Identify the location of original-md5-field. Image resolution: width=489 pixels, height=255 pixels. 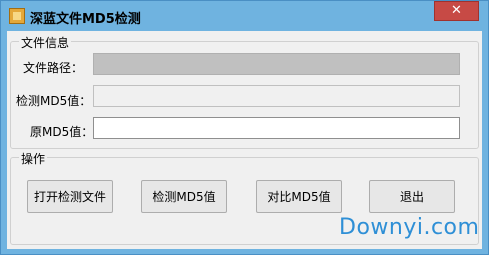
(276, 128).